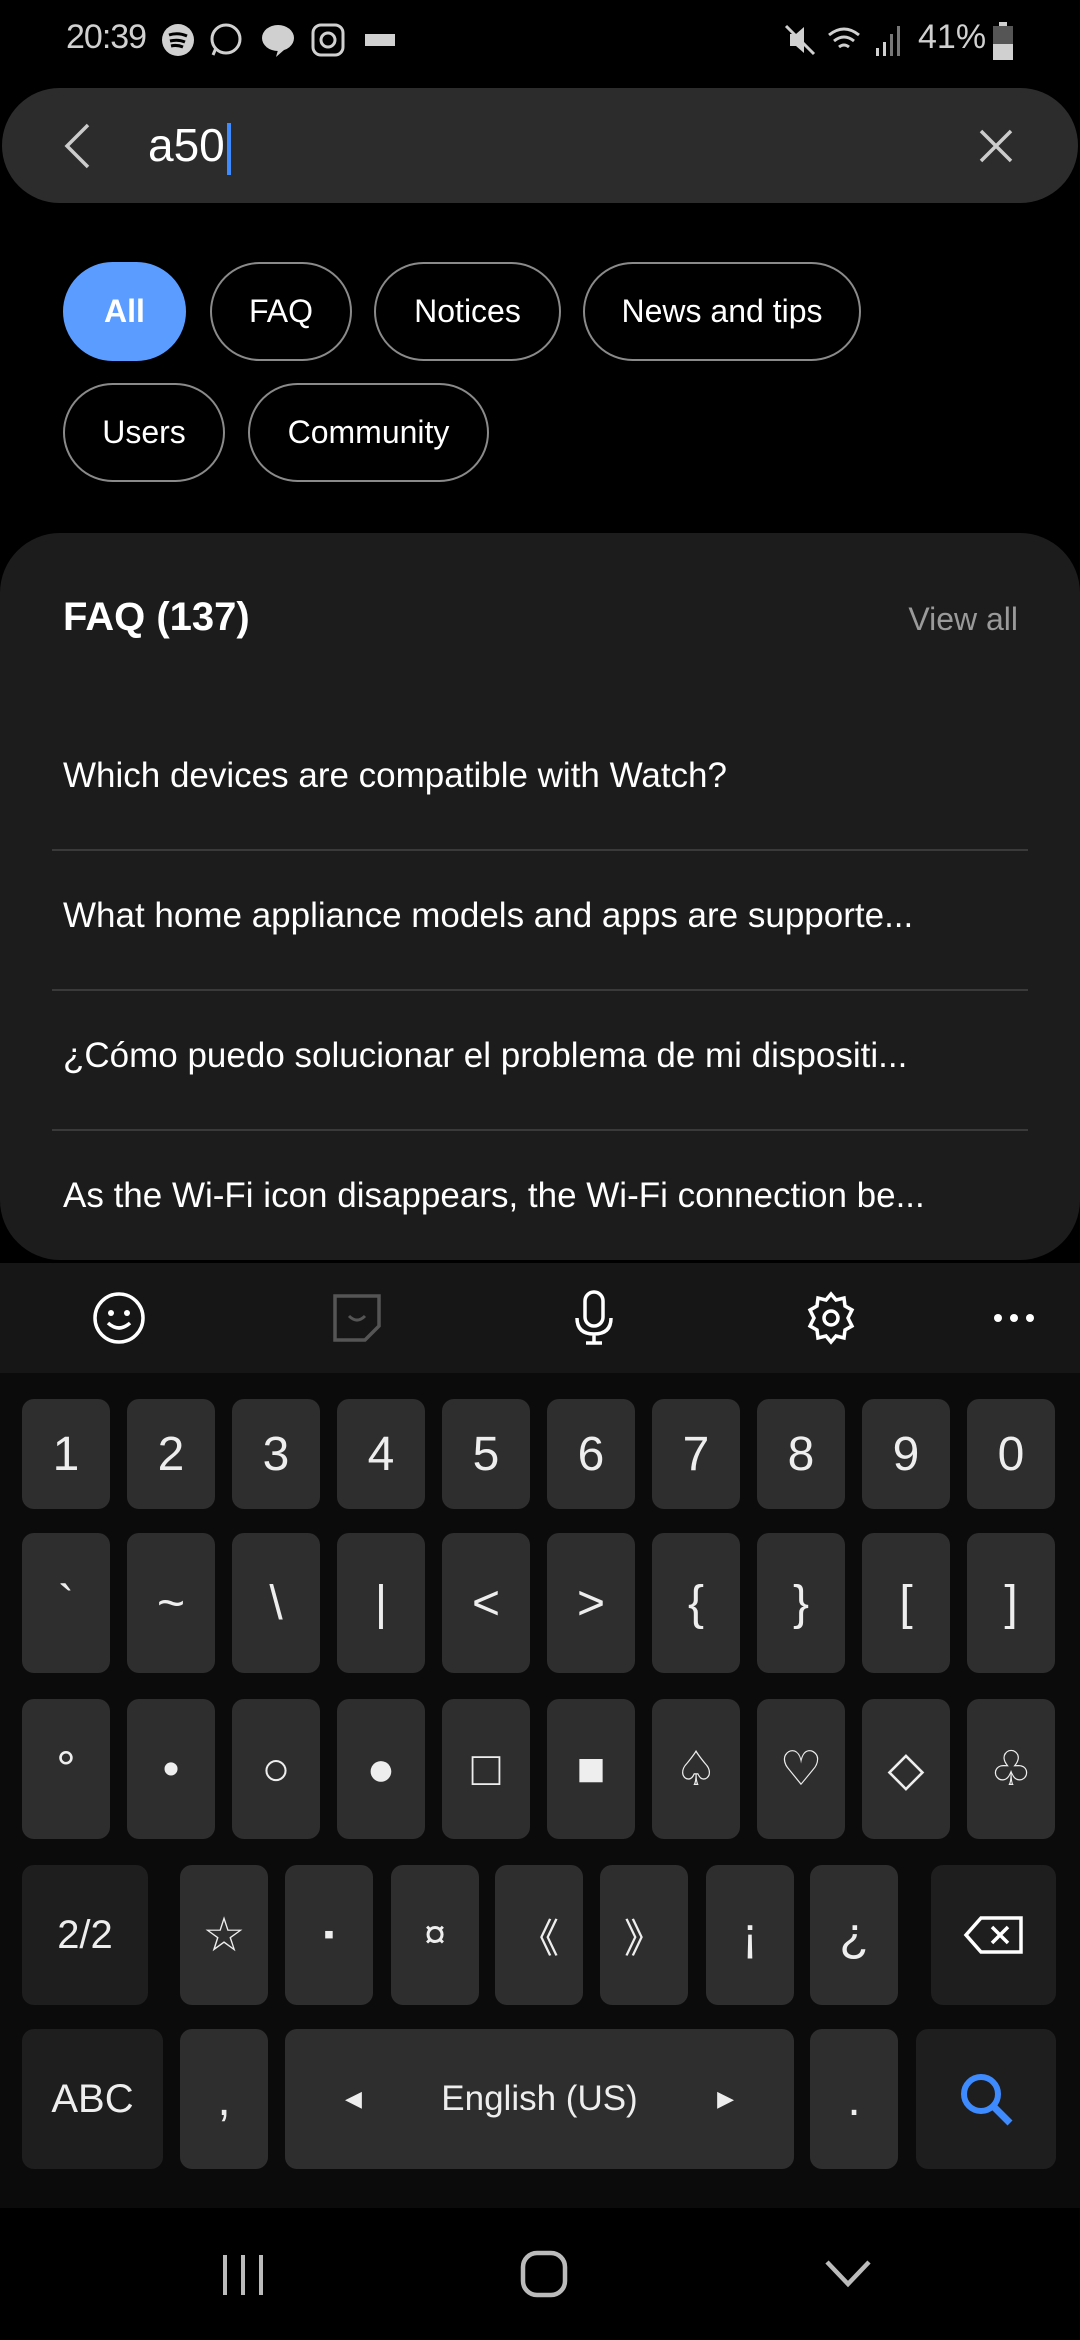 The image size is (1080, 2340). What do you see at coordinates (591, 1454) in the screenshot?
I see `key-digit: 6` at bounding box center [591, 1454].